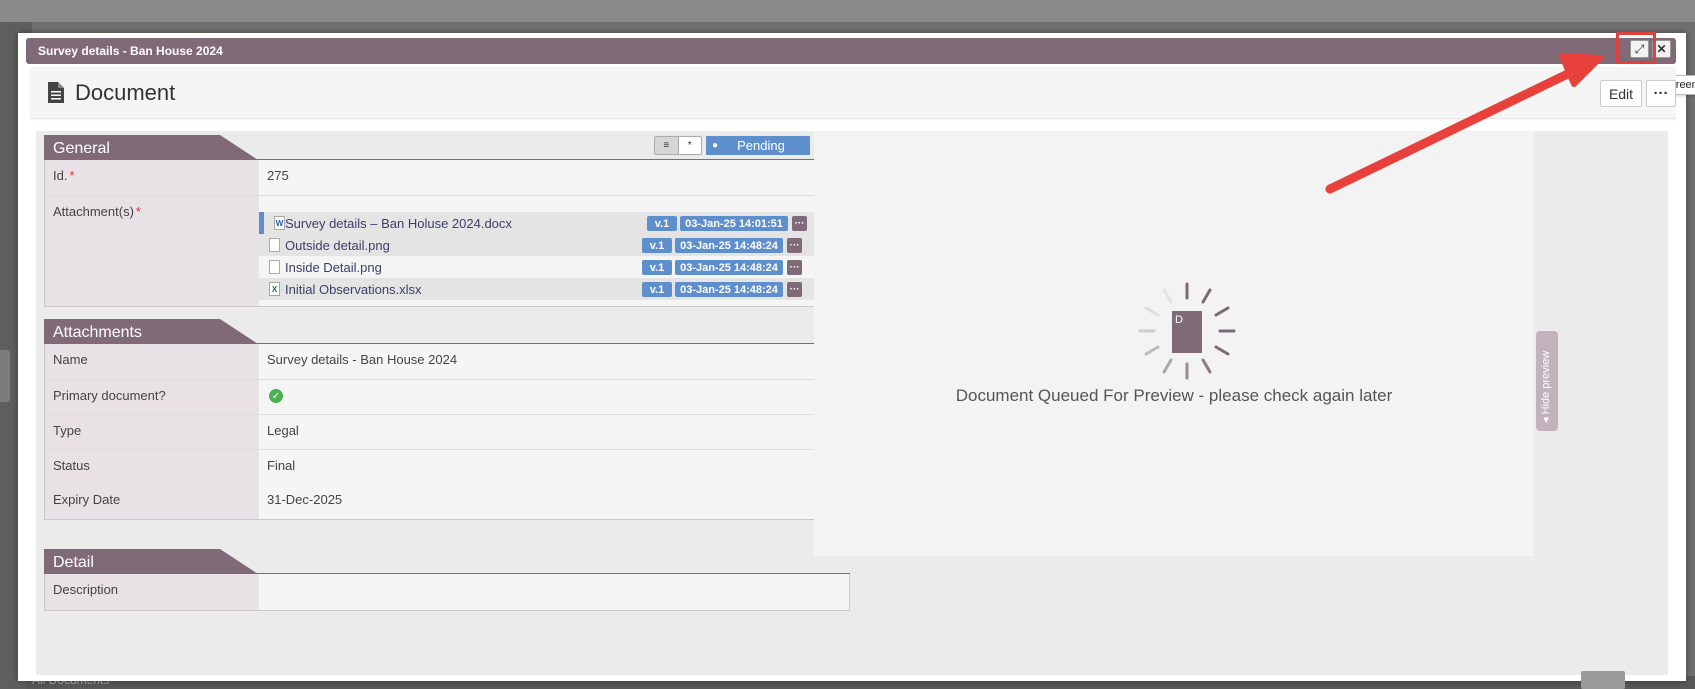  Describe the element at coordinates (337, 245) in the screenshot. I see `attachment-name: Outside detail.png` at that location.